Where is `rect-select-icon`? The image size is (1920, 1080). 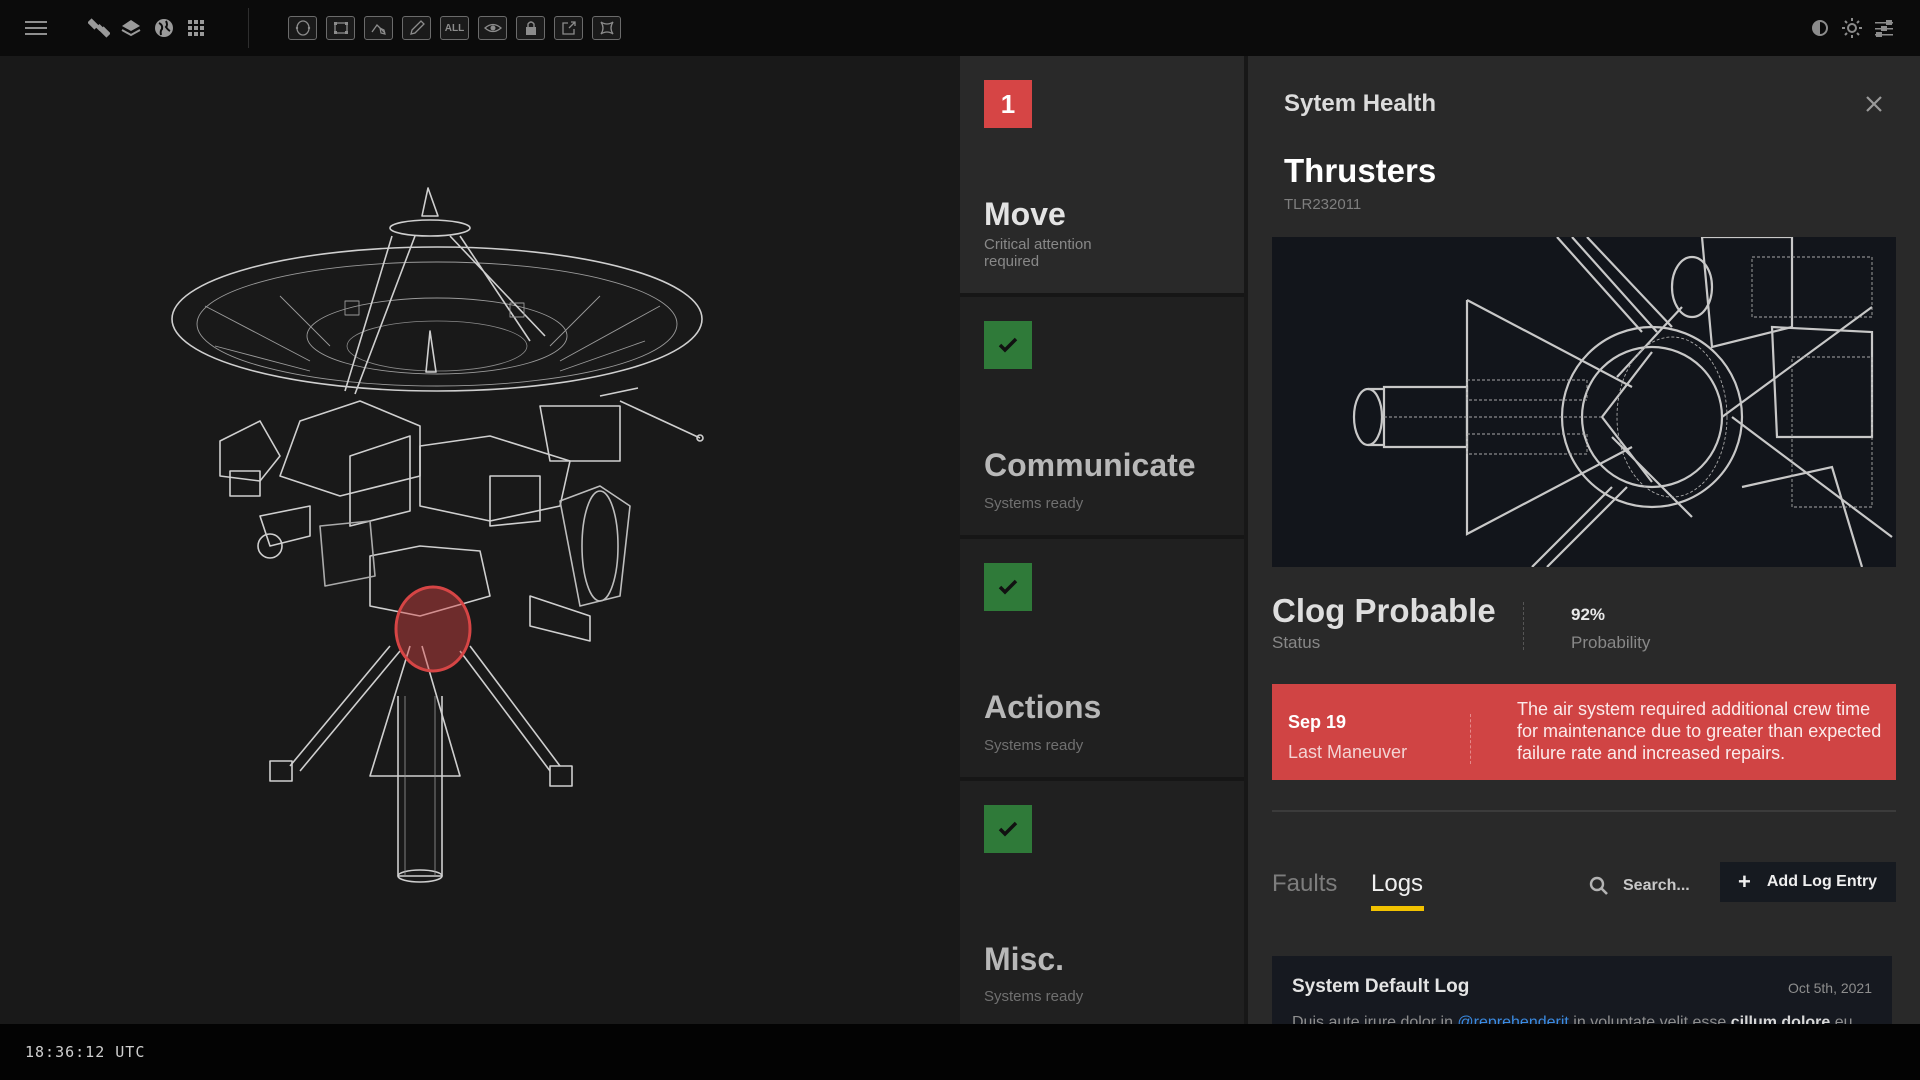
rect-select-icon is located at coordinates (340, 28).